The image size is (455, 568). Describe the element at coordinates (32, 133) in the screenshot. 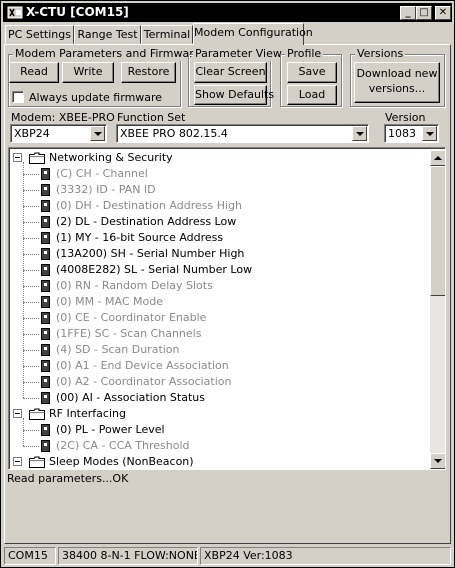

I see `modem-select-value: XBP24` at that location.